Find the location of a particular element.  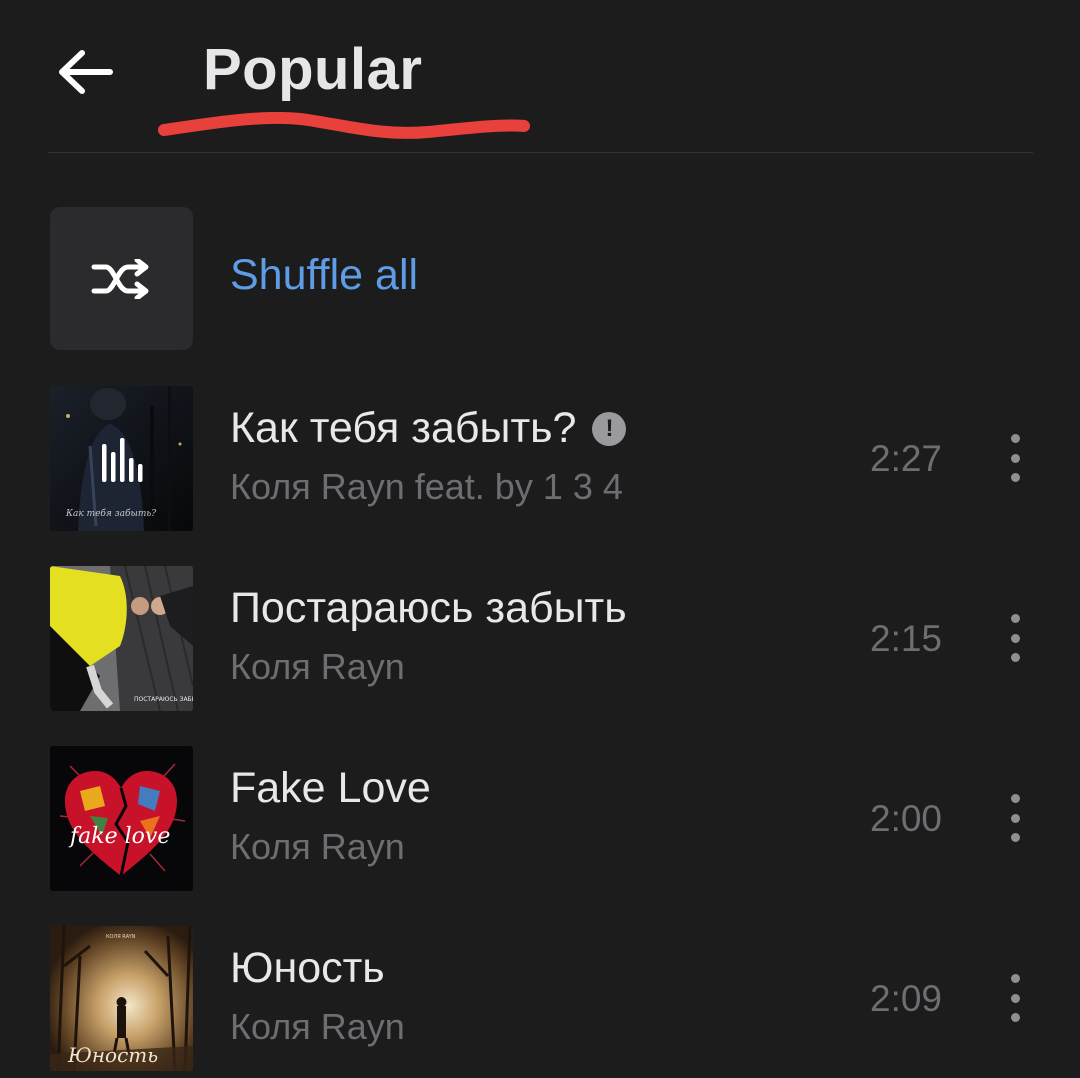

page-title: Popular is located at coordinates (313, 69).